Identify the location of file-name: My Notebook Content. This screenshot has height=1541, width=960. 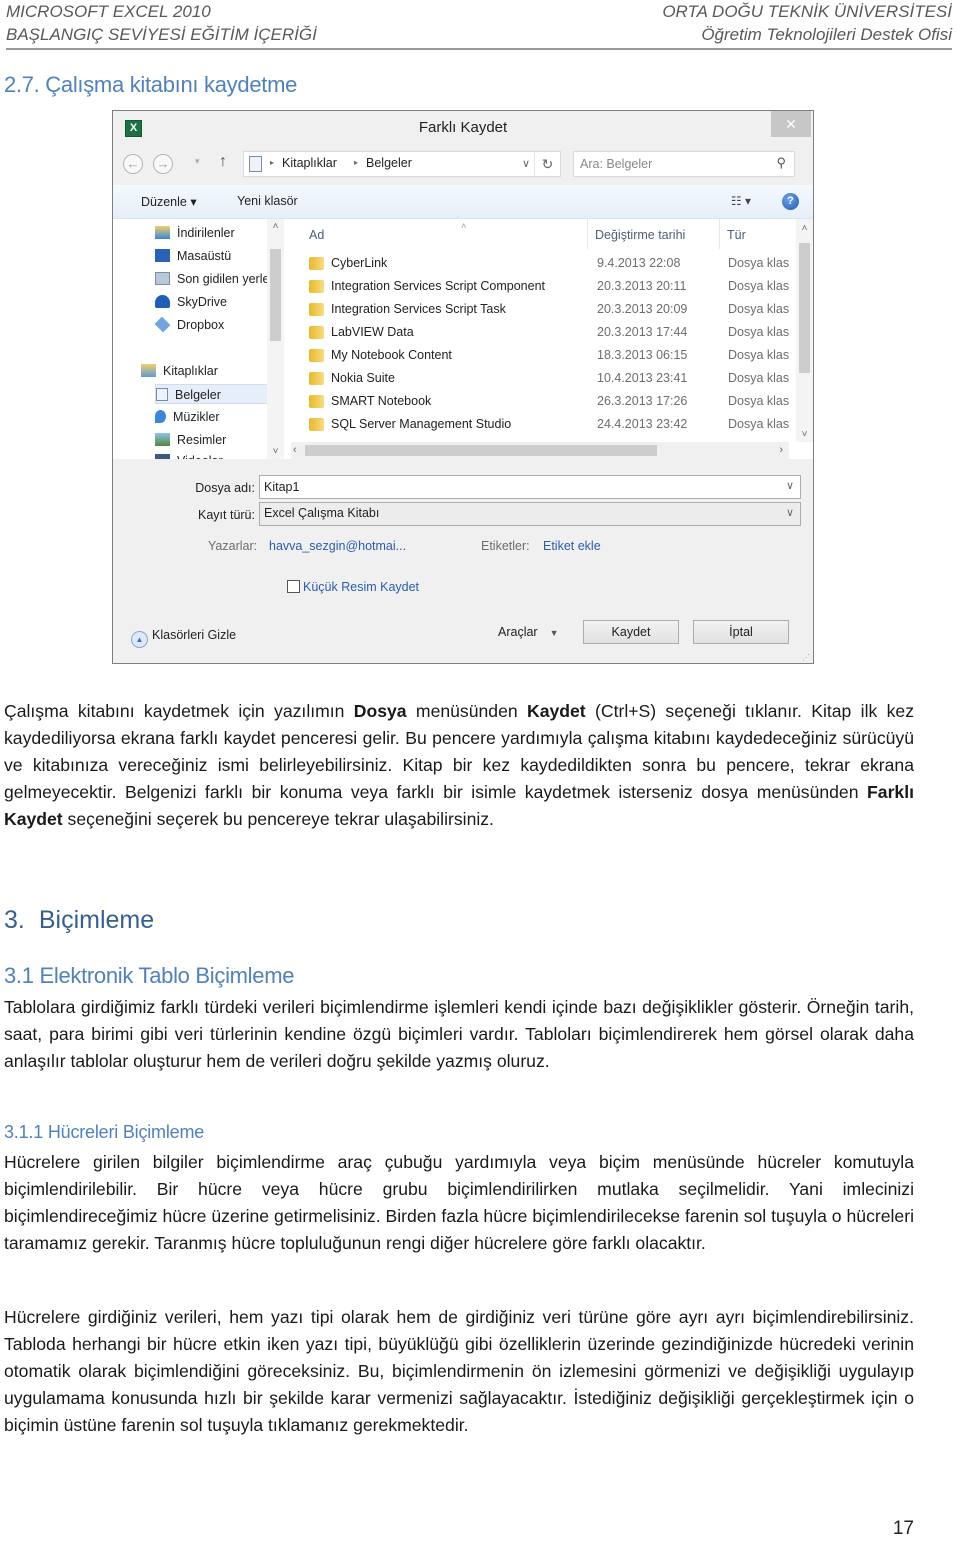
(391, 355).